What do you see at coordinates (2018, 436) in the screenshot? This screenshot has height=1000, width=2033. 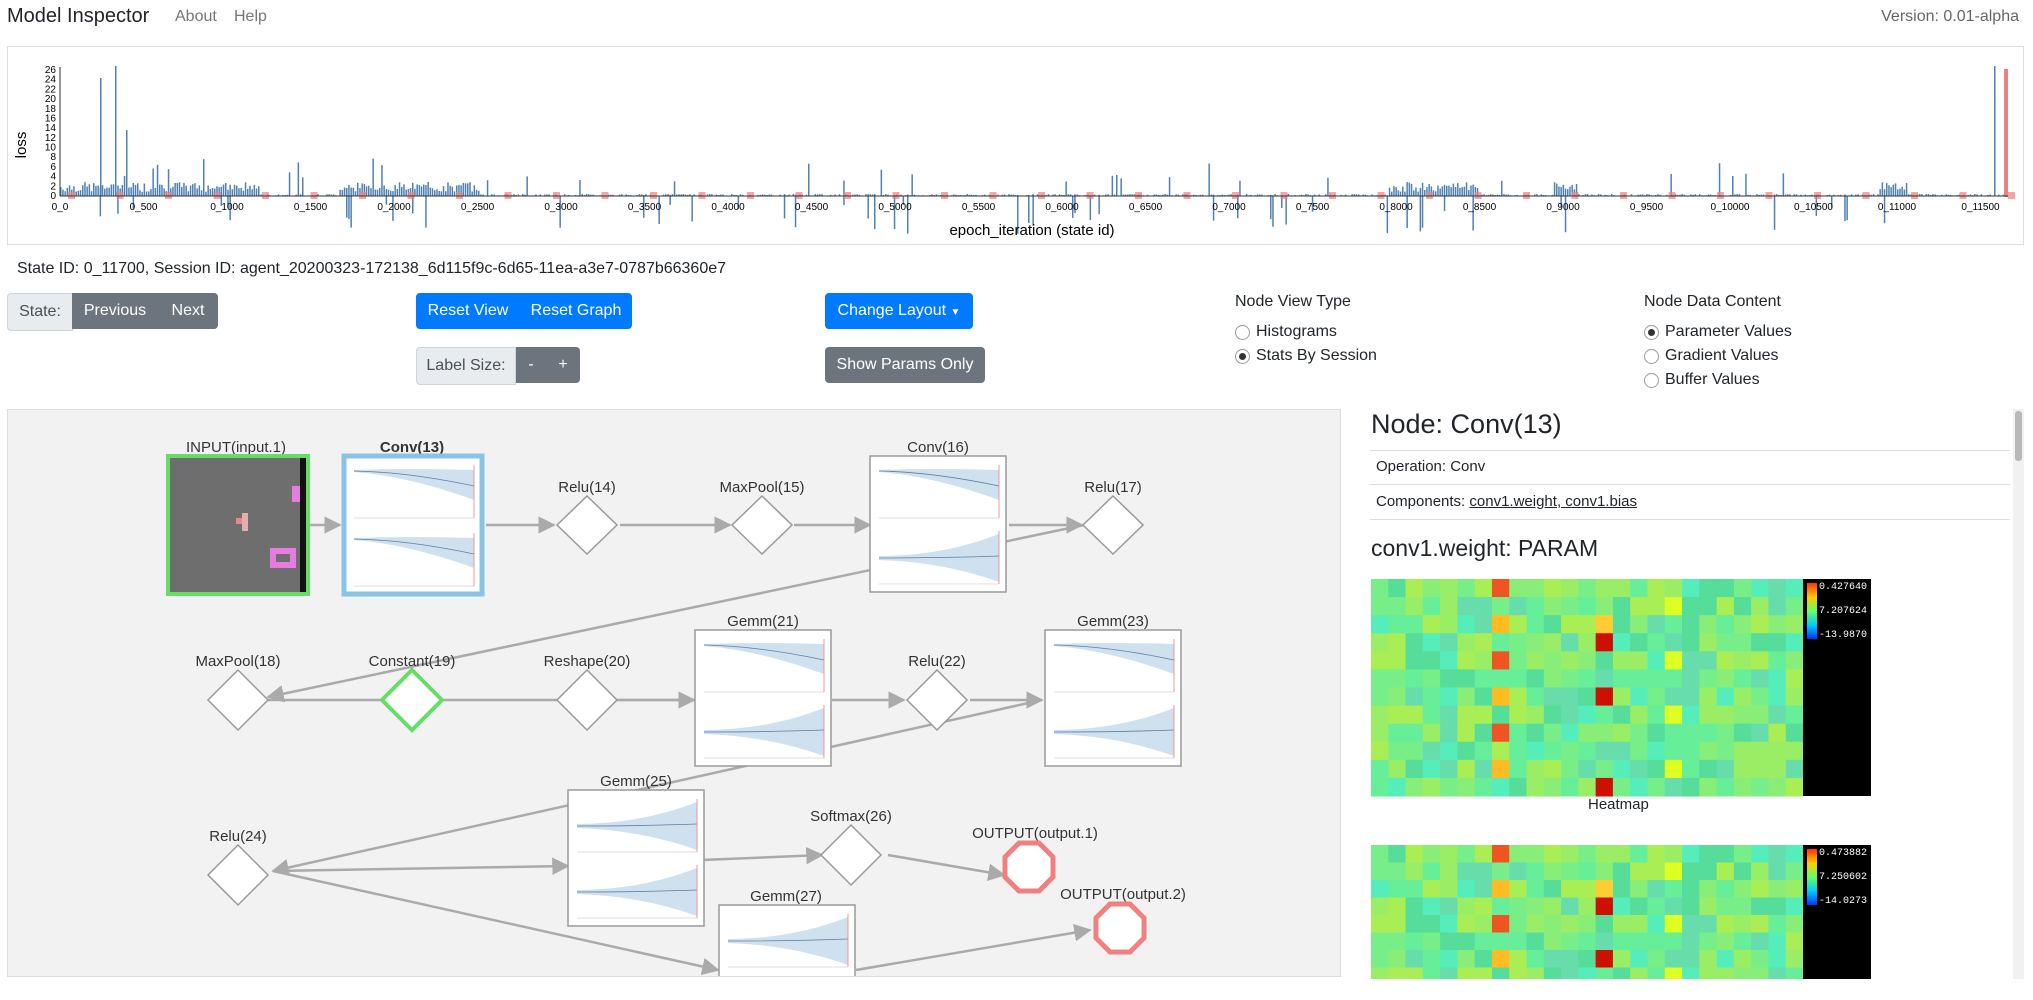 I see `panel-scrollbar-thumb` at bounding box center [2018, 436].